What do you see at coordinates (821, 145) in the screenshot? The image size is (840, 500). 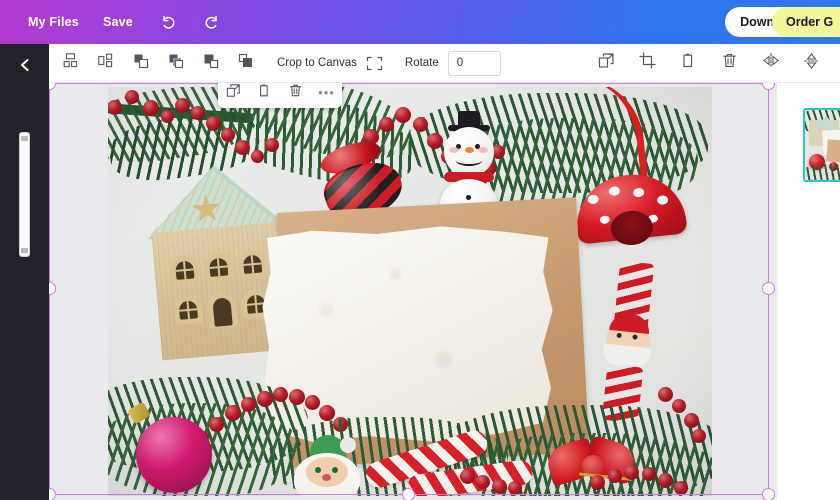 I see `page-thumbnail` at bounding box center [821, 145].